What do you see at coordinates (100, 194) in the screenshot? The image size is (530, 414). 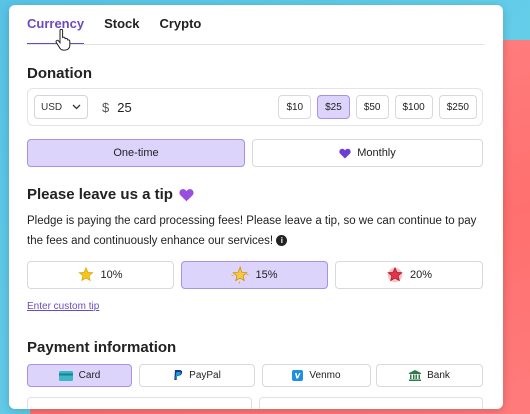 I see `tip-title: Please leave us a tip` at bounding box center [100, 194].